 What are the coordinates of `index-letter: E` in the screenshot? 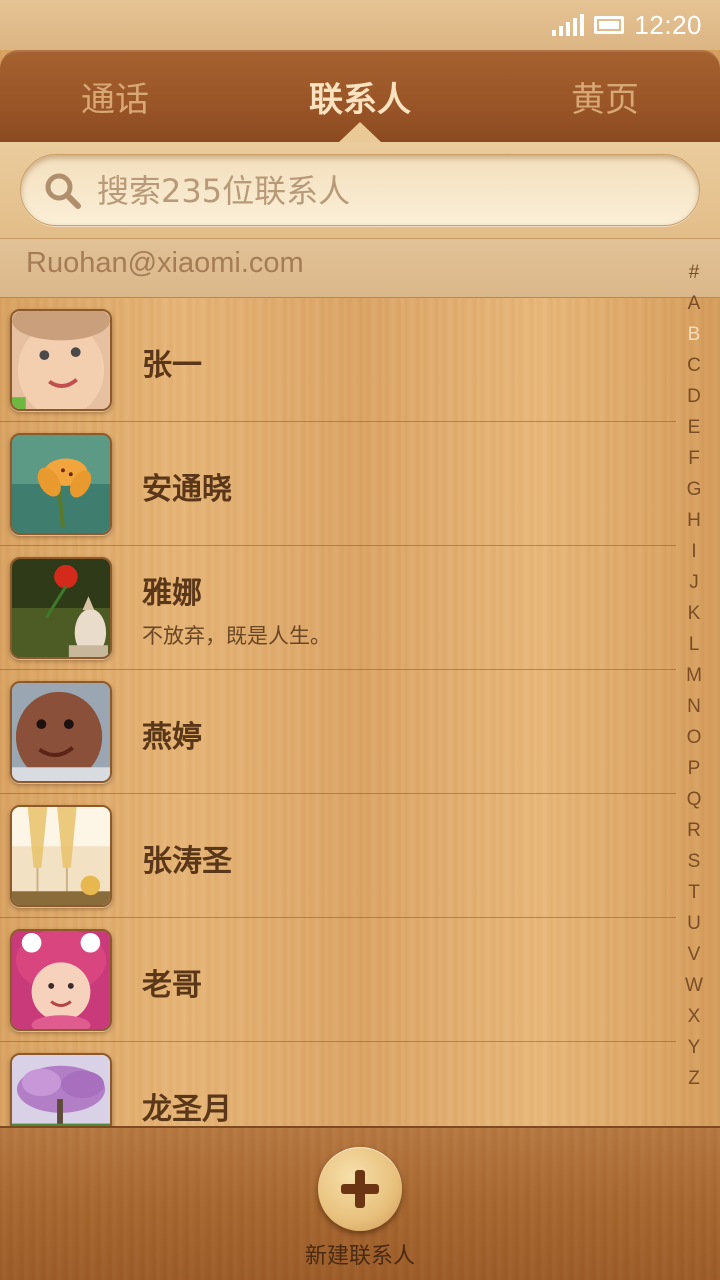 It's located at (694, 428).